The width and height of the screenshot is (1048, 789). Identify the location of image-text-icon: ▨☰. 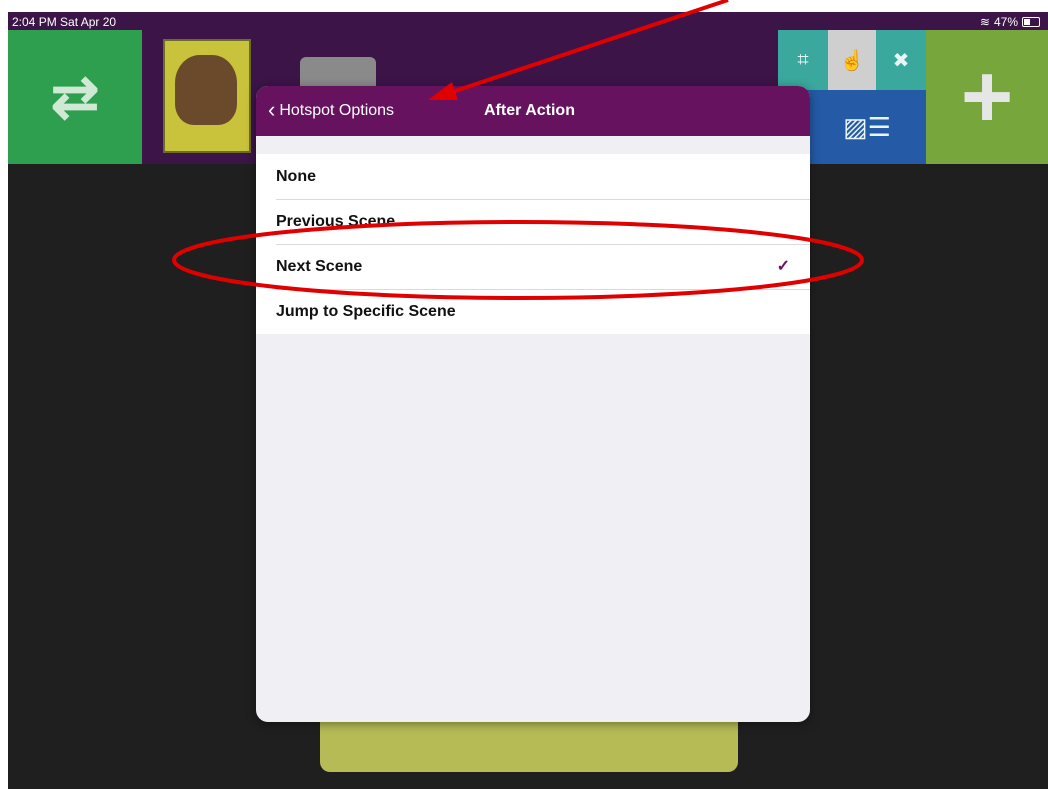
(867, 126).